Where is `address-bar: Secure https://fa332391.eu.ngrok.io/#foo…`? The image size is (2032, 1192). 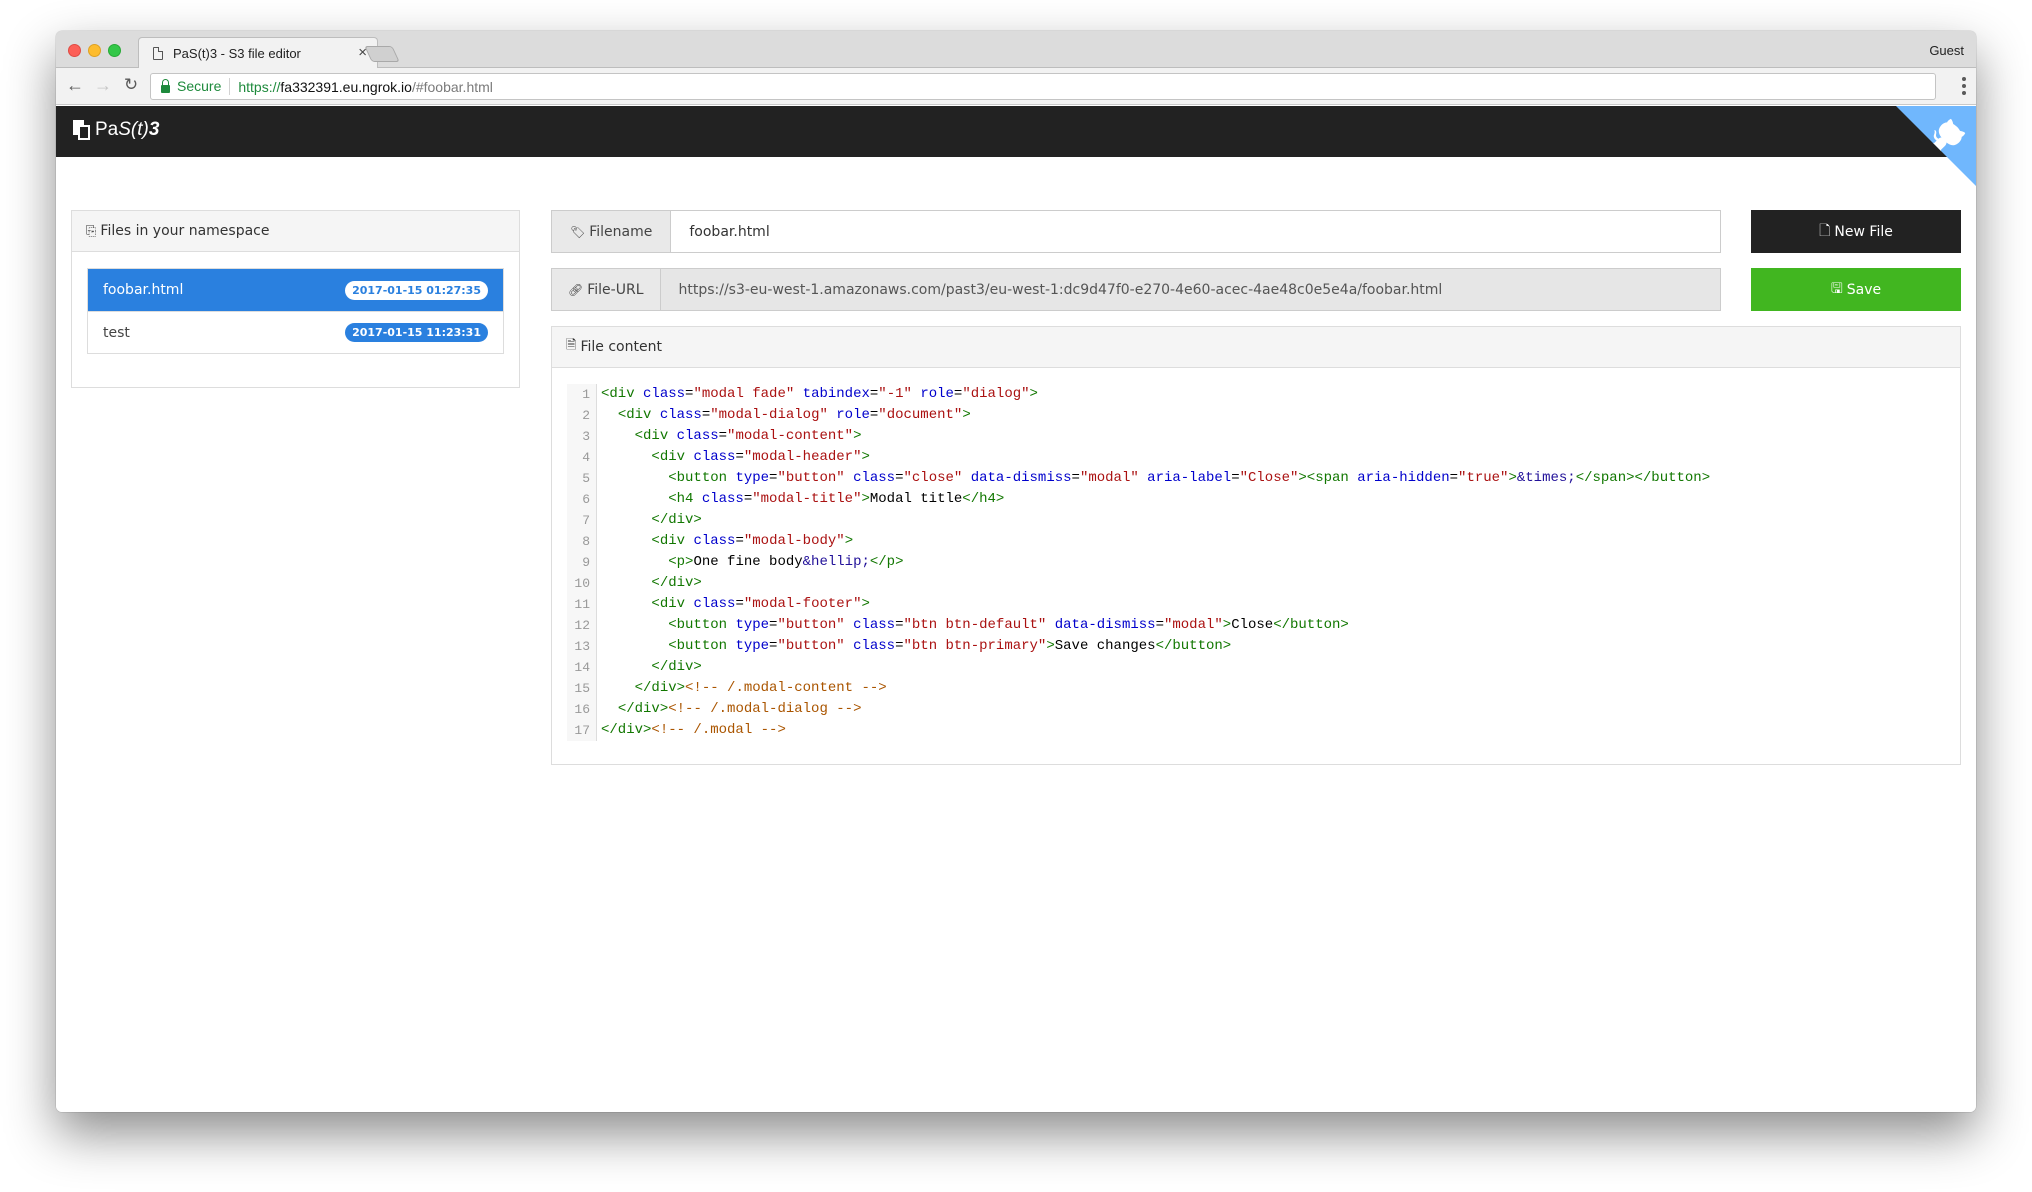
address-bar: Secure https://fa332391.eu.ngrok.io/#foo… is located at coordinates (1043, 86).